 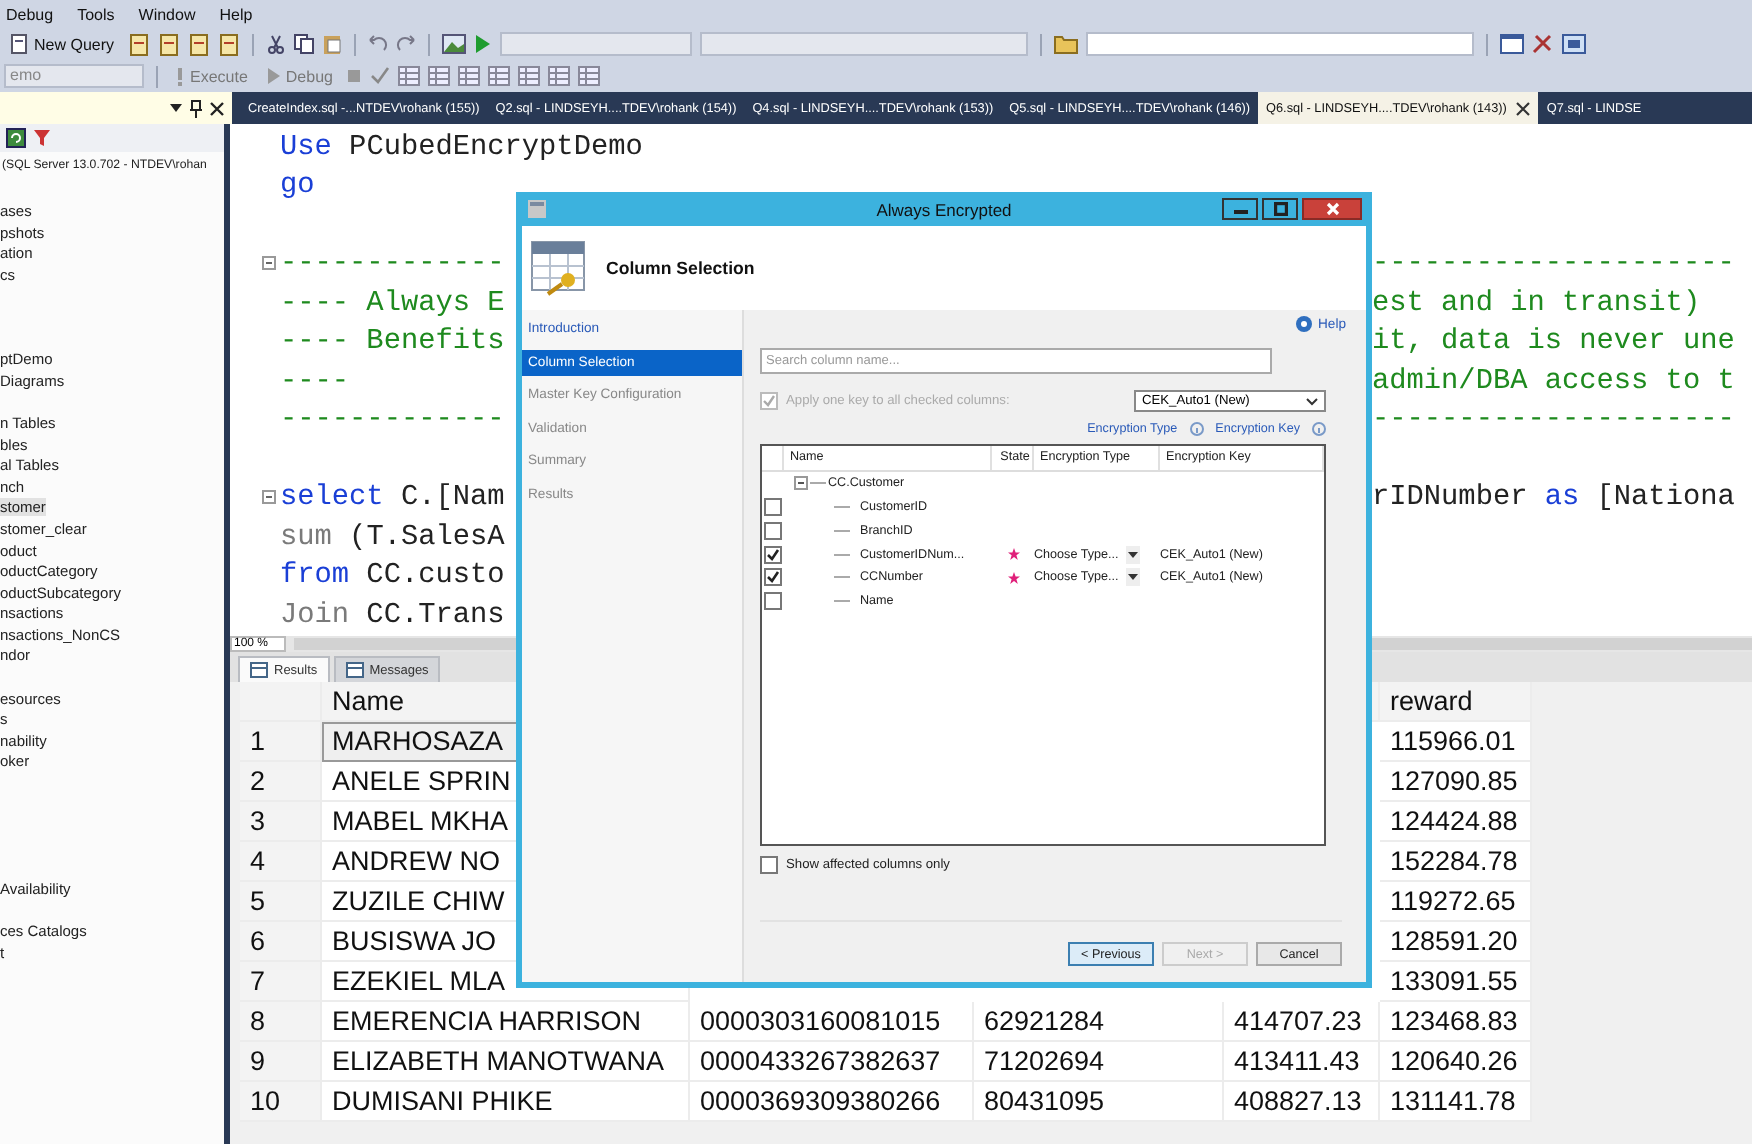 I want to click on new-query-button: New Query, so click(x=62, y=44).